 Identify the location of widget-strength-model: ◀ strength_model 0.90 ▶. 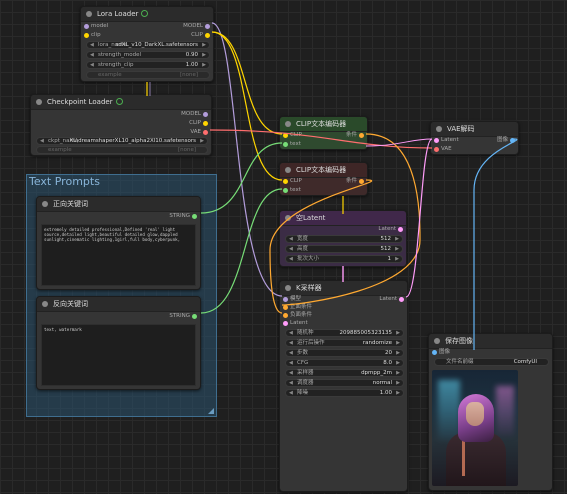
(148, 55).